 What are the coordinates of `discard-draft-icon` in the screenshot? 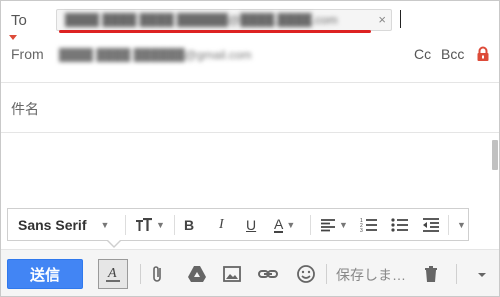 It's located at (431, 274).